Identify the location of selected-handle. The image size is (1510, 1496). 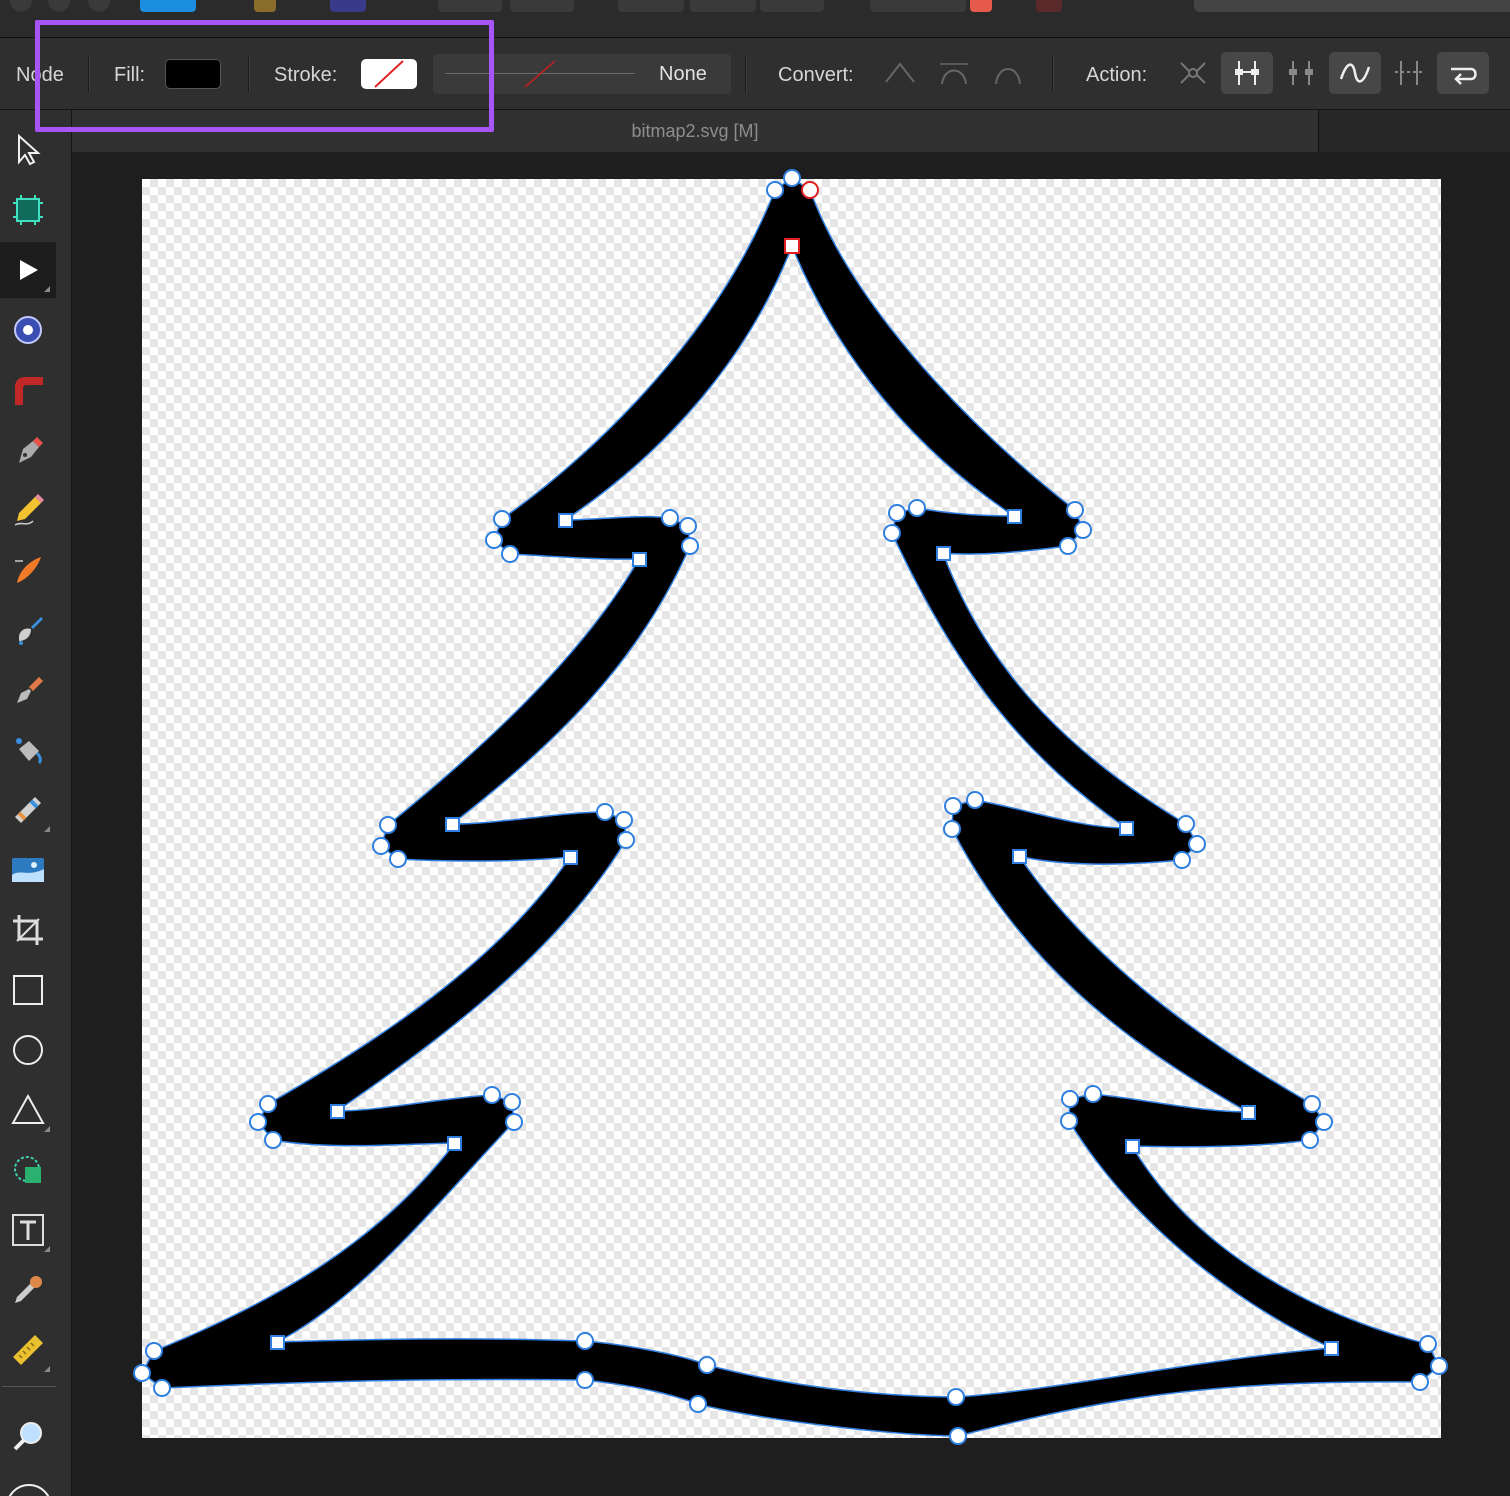
(810, 190).